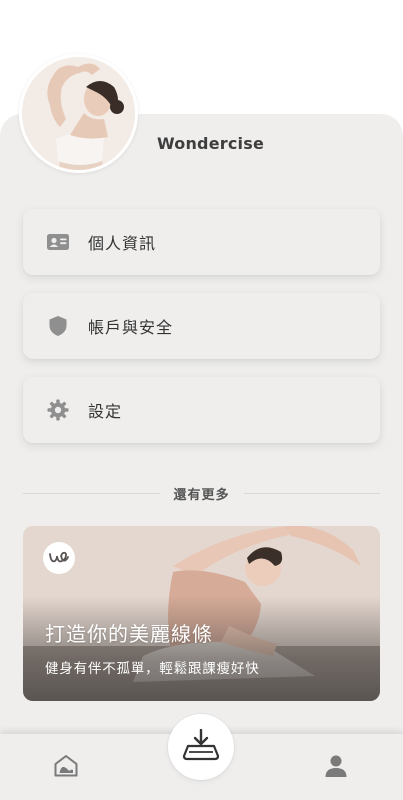 The image size is (403, 800). I want to click on promo-gradient, so click(201, 648).